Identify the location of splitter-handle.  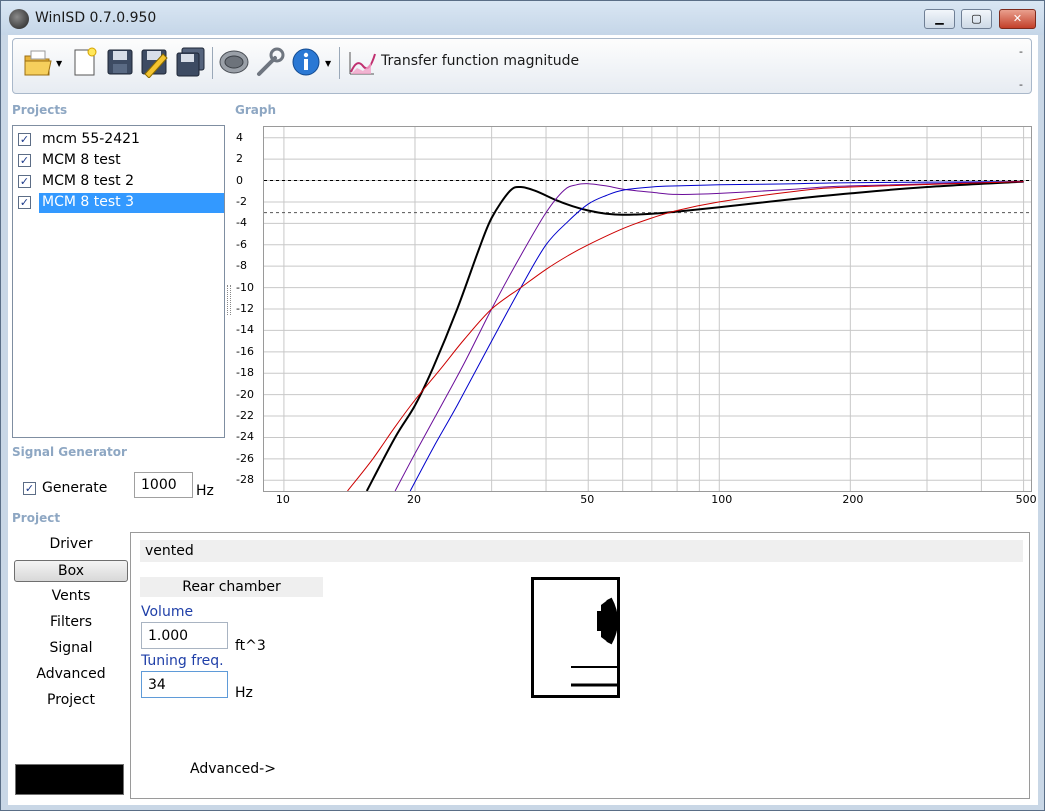
(229, 300).